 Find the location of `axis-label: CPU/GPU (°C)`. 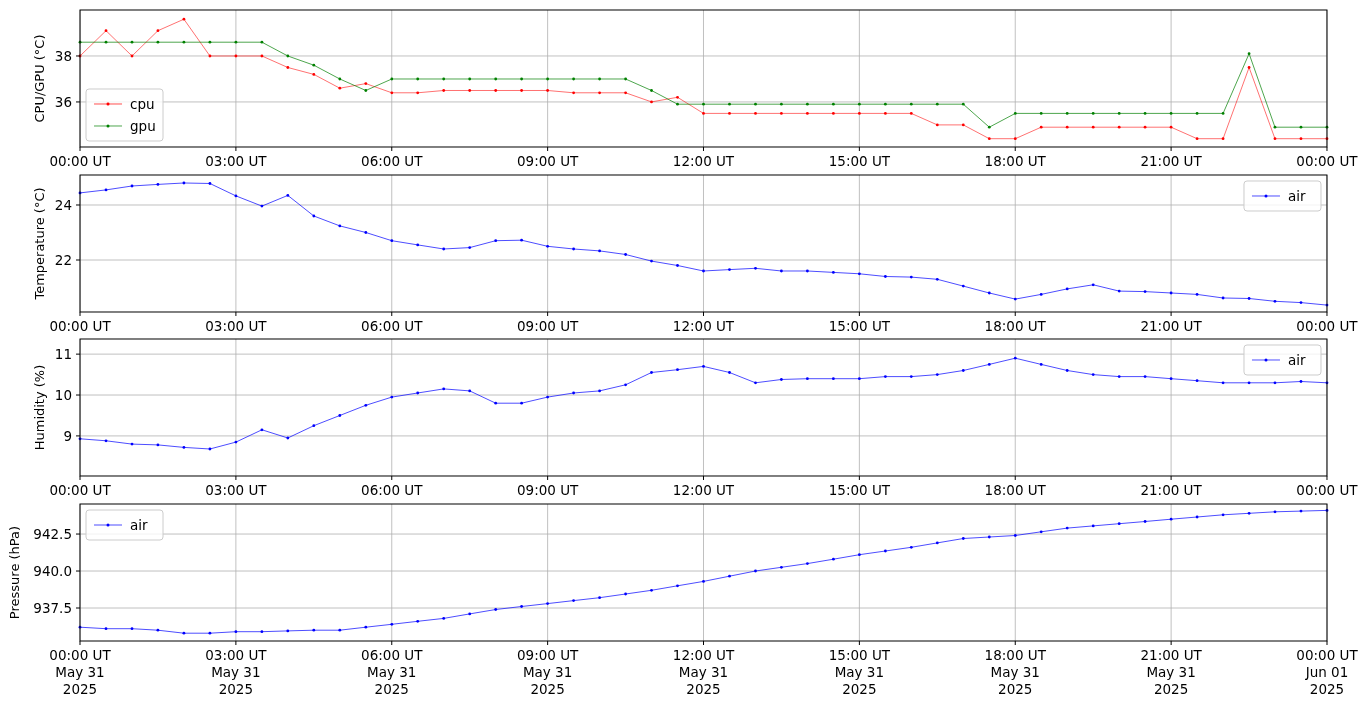

axis-label: CPU/GPU (°C) is located at coordinates (40, 78).